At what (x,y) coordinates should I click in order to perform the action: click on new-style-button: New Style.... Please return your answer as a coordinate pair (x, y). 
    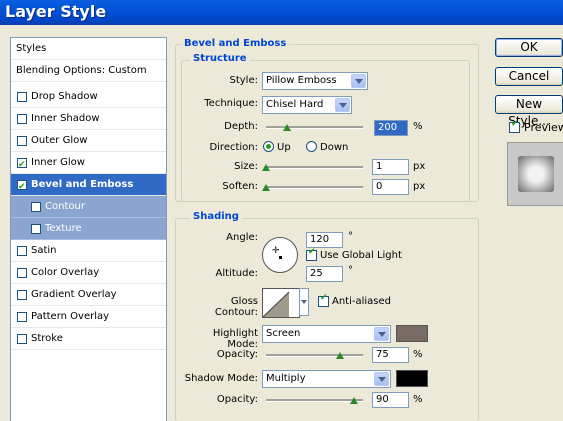
    Looking at the image, I should click on (529, 111).